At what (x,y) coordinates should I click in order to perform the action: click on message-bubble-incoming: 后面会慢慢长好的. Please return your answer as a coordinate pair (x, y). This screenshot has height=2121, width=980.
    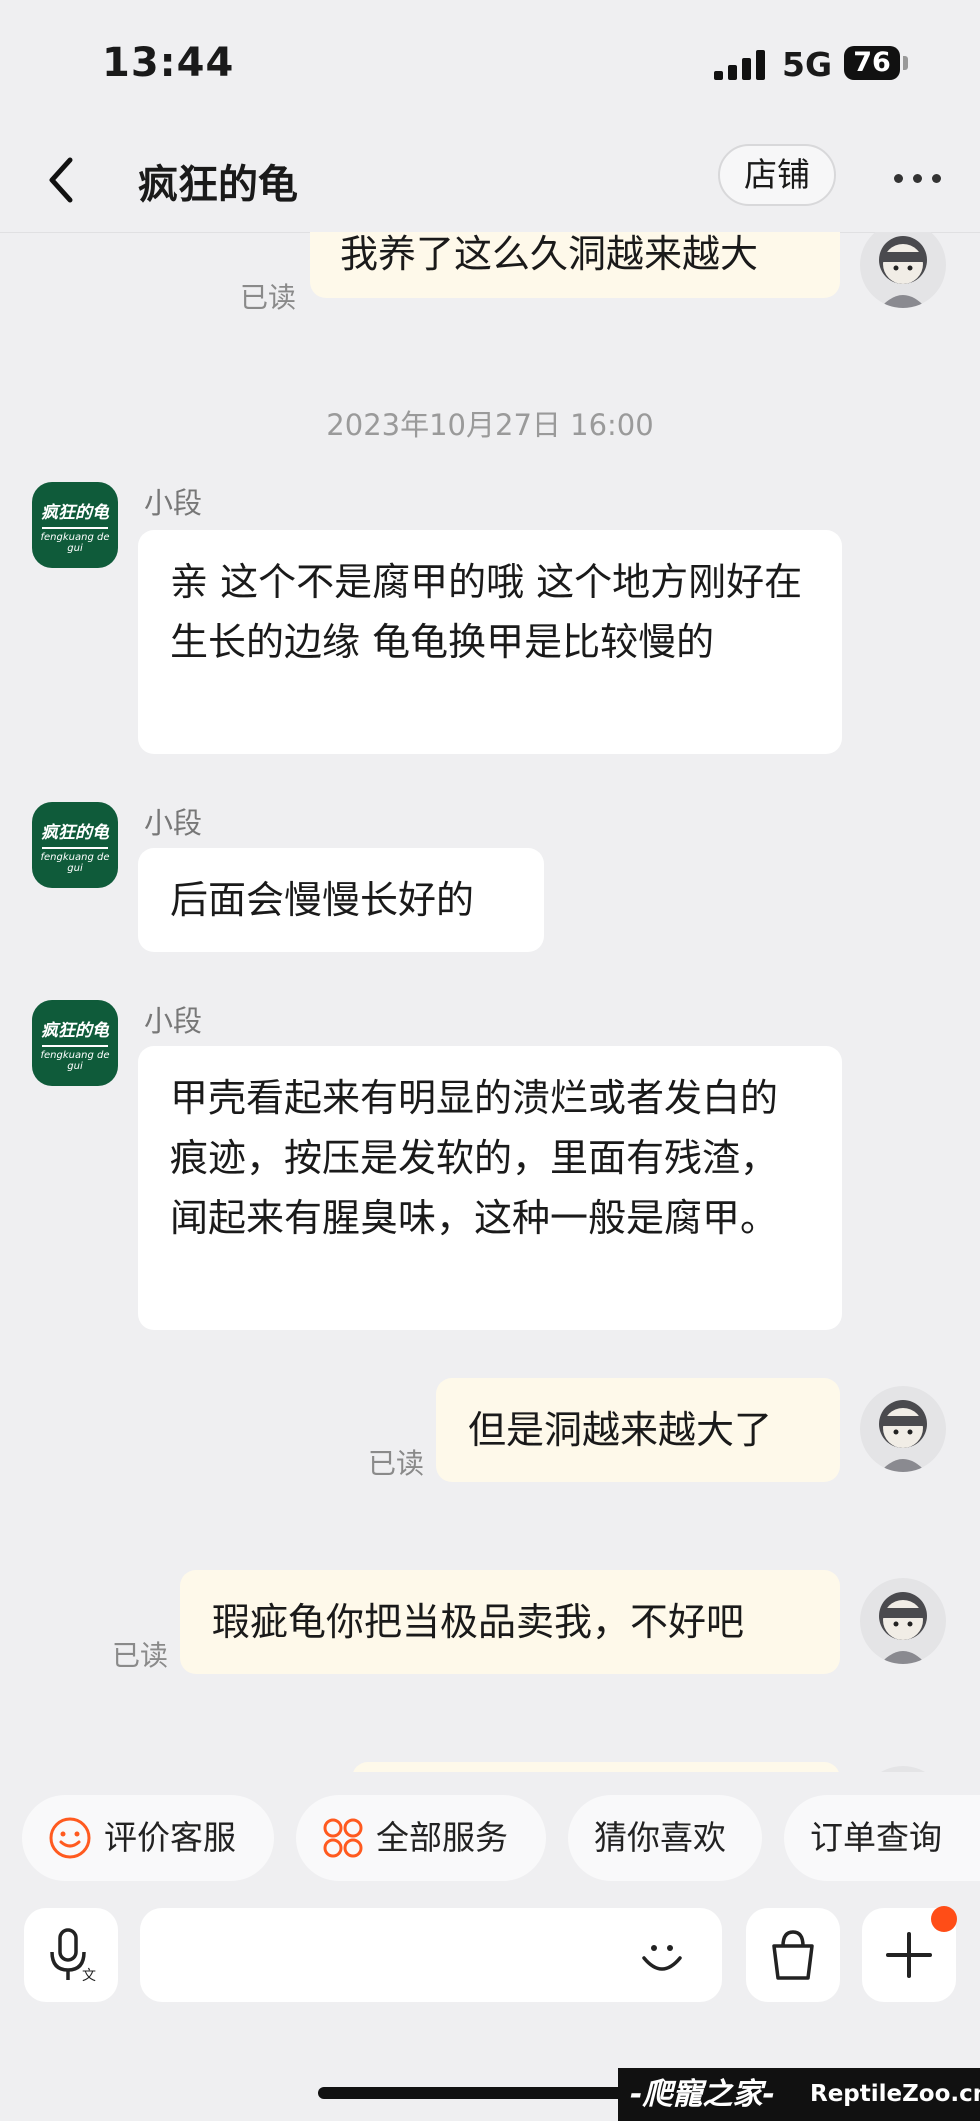
    Looking at the image, I should click on (341, 900).